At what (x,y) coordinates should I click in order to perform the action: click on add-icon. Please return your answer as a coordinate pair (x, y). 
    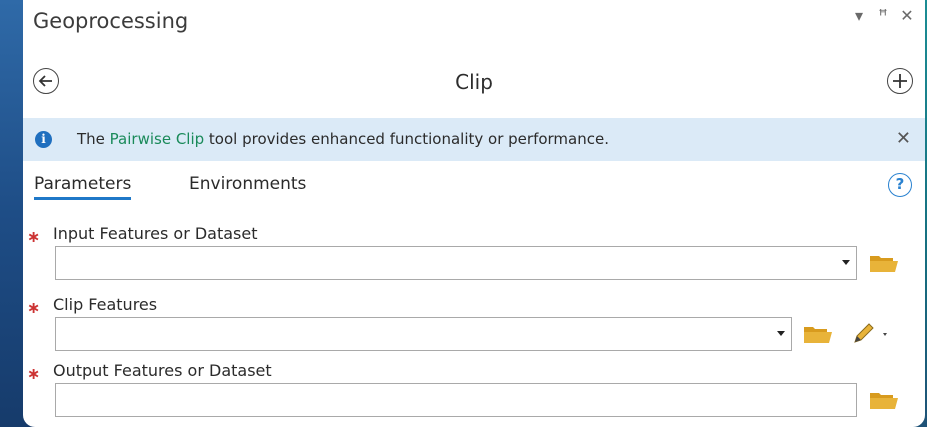
    Looking at the image, I should click on (900, 81).